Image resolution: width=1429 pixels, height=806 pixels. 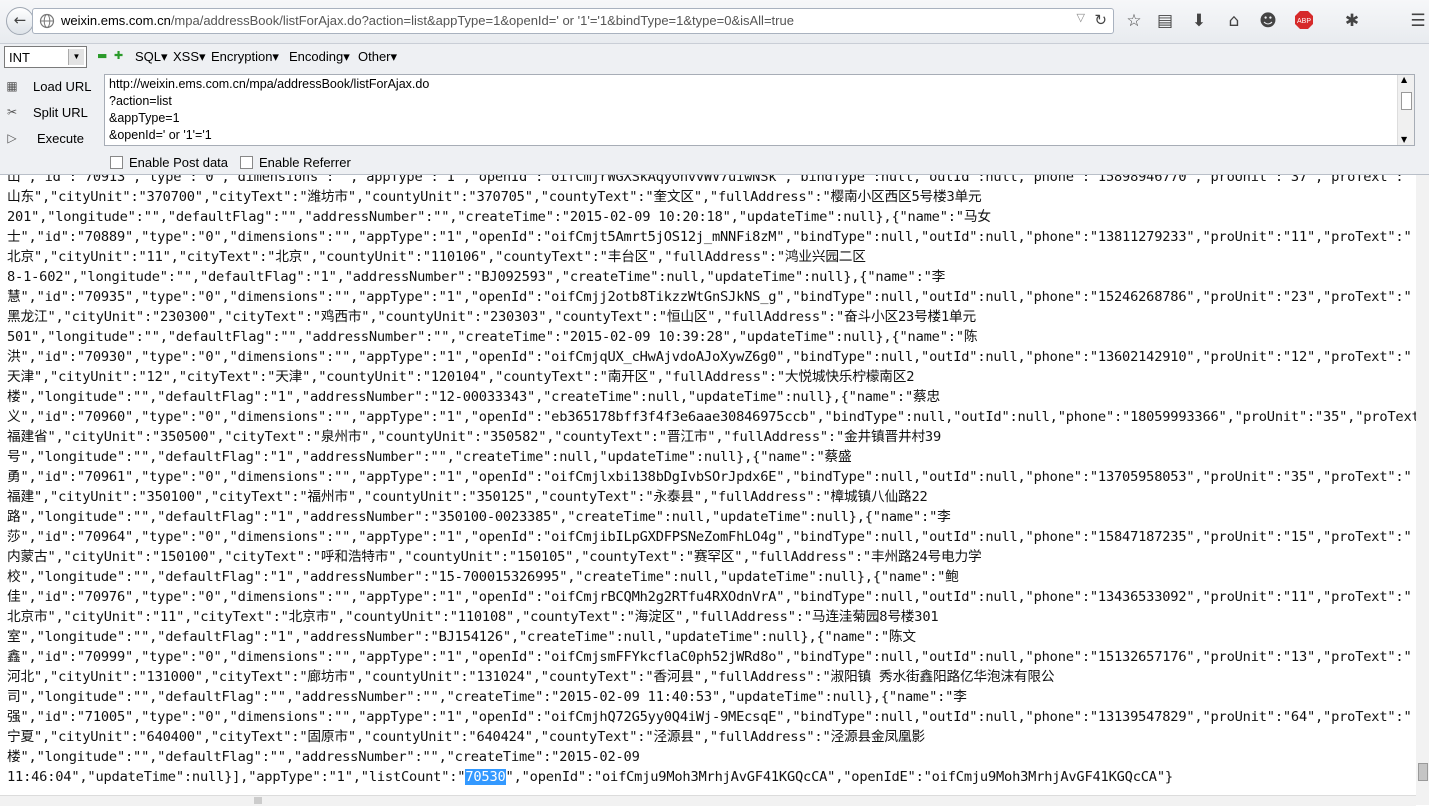 What do you see at coordinates (1165, 21) in the screenshot?
I see `reading-list-icon: ▤` at bounding box center [1165, 21].